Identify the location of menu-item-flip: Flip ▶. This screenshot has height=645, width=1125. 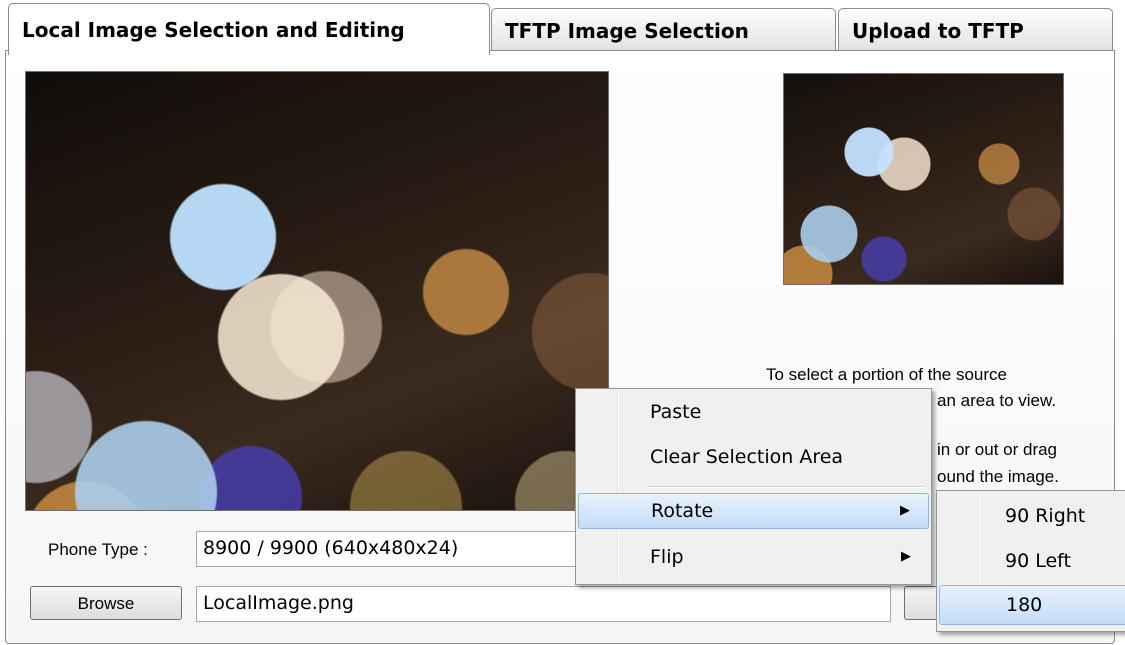
(753, 558).